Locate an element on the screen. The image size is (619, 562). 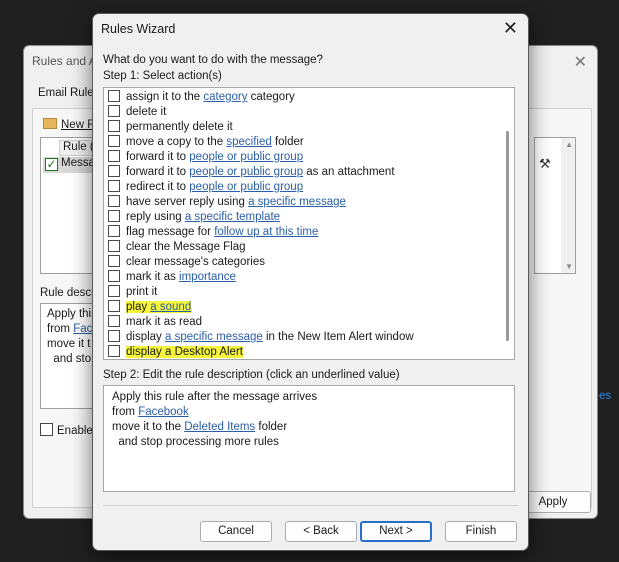
action-item: move a copy to the specified folder is located at coordinates (206, 142).